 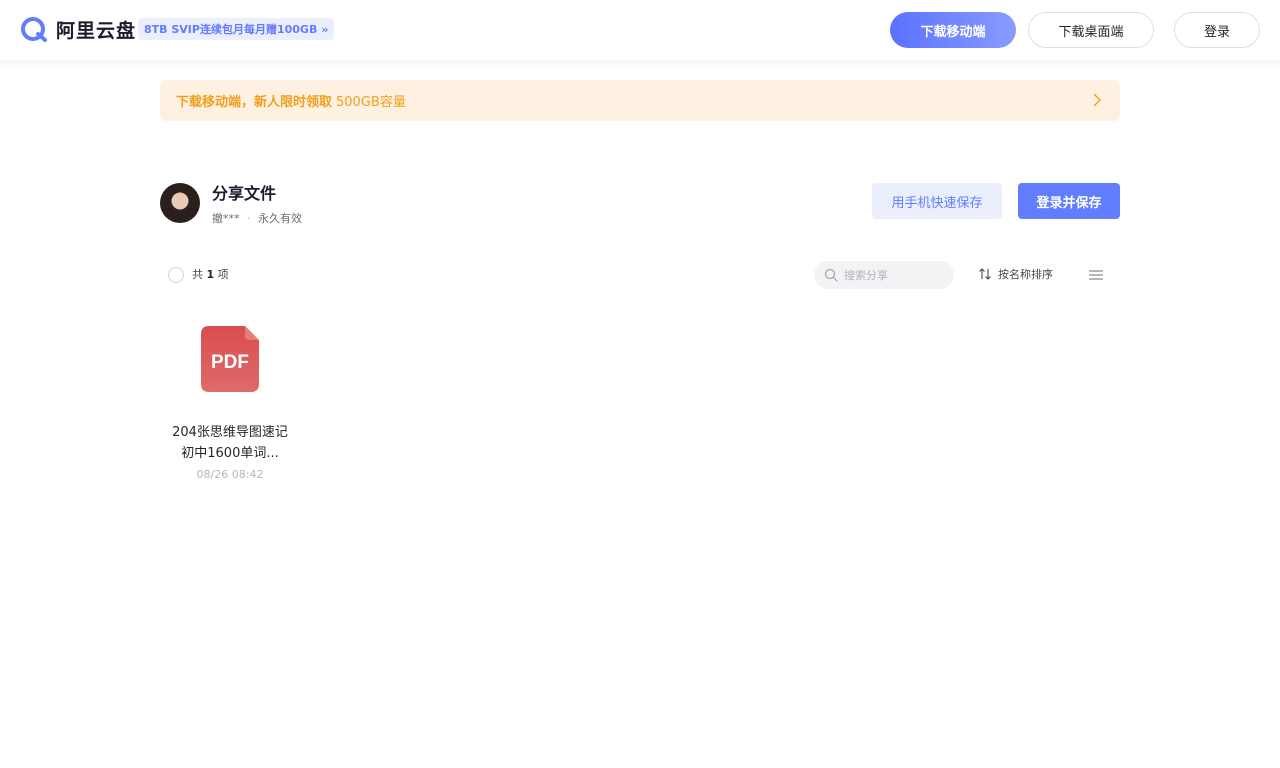 I want to click on download-mobile-button: 下载移动端, so click(x=953, y=30).